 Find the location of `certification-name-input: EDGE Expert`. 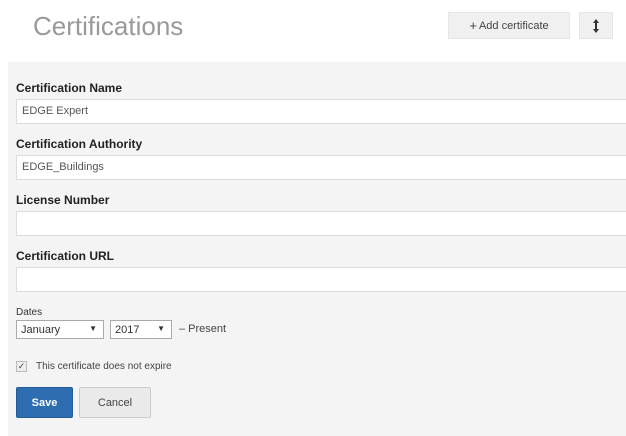

certification-name-input: EDGE Expert is located at coordinates (321, 111).